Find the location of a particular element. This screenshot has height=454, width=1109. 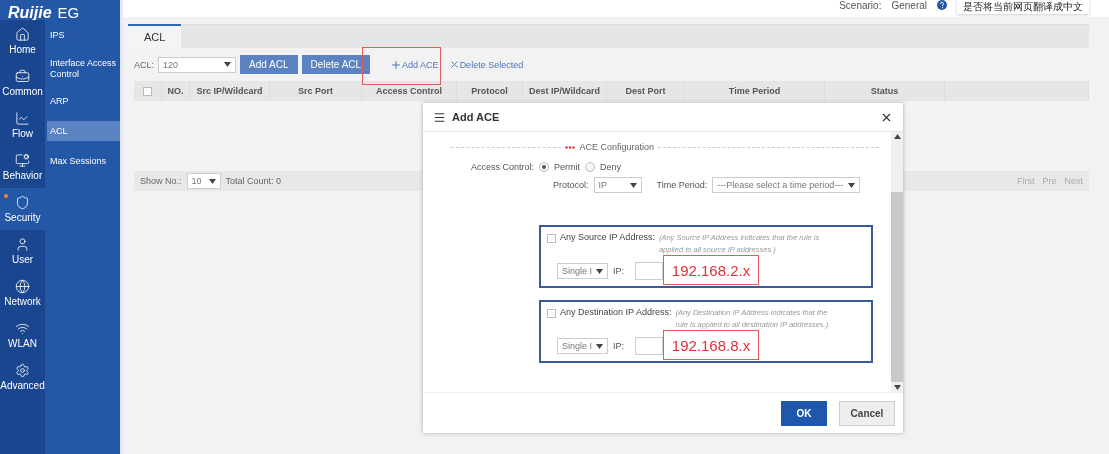

show-label: Show No.: is located at coordinates (161, 181).